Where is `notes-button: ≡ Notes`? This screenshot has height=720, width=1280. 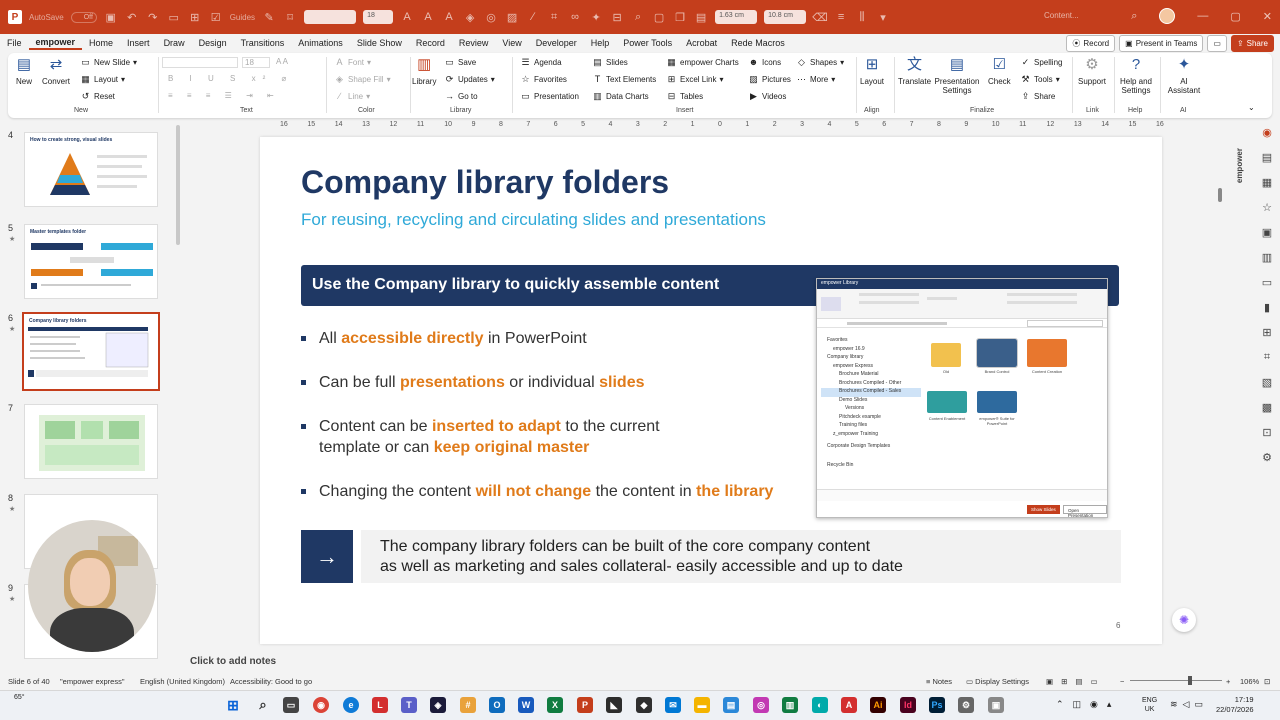
notes-button: ≡ Notes is located at coordinates (939, 681).